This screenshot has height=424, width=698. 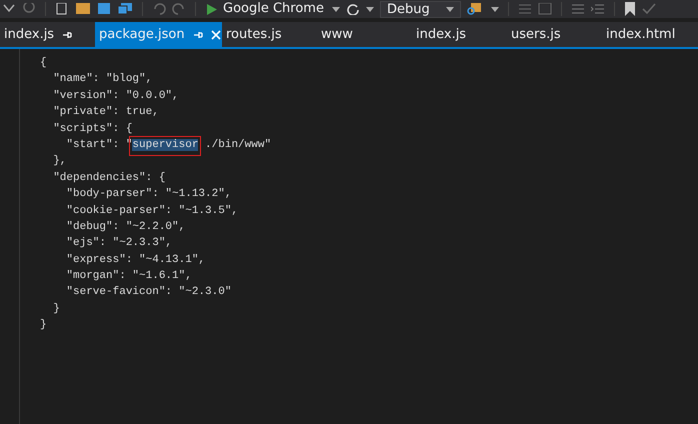 What do you see at coordinates (102, 80) in the screenshot?
I see `code-line: "name": "blog",` at bounding box center [102, 80].